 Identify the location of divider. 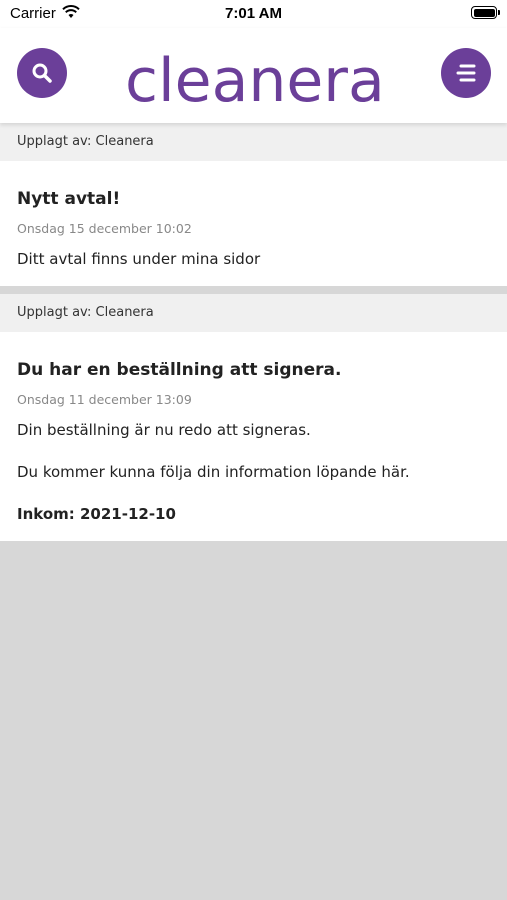
(253, 290).